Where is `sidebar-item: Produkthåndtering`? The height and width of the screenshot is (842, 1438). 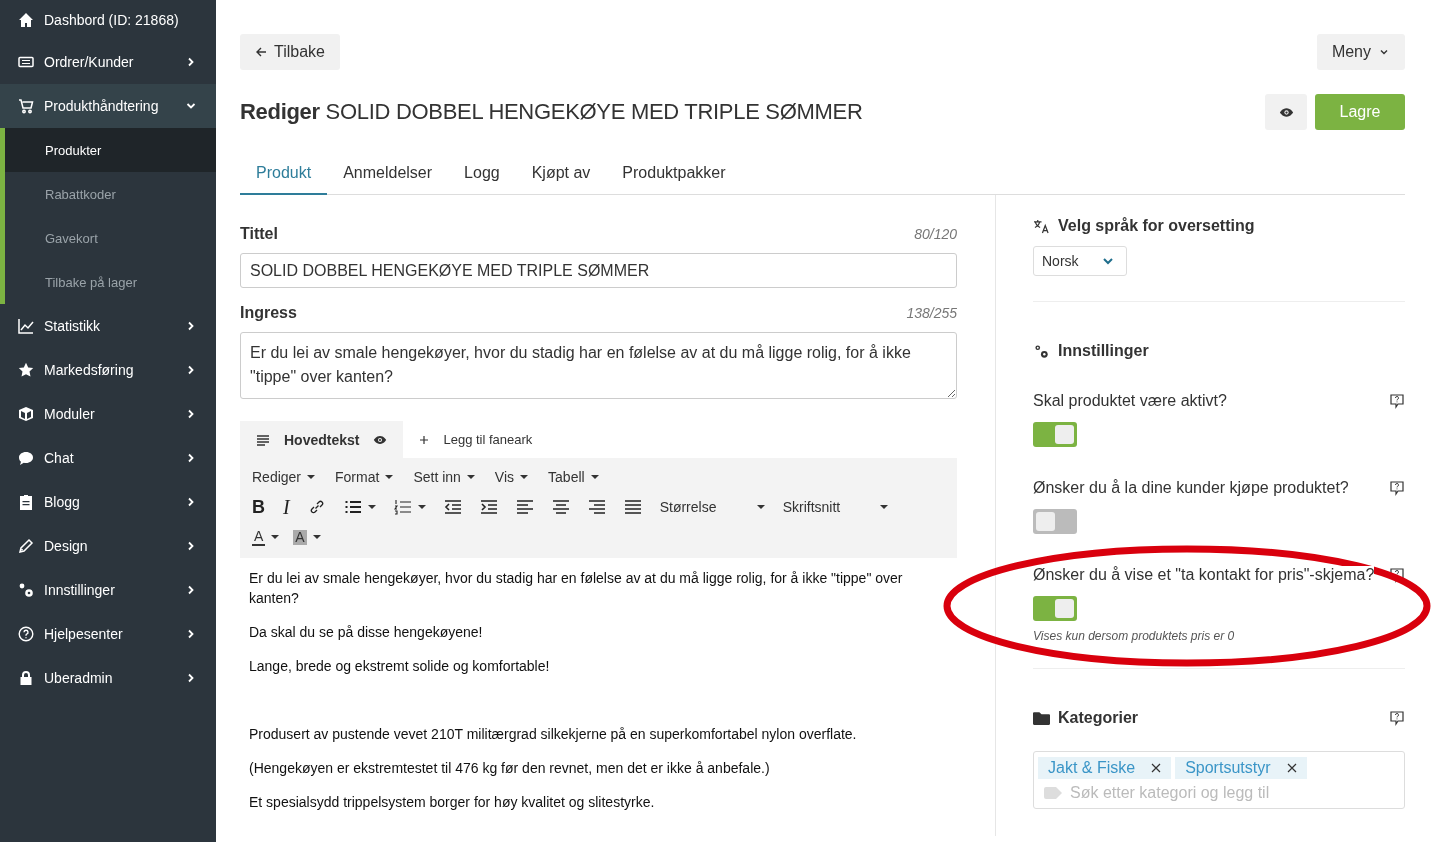 sidebar-item: Produkthåndtering is located at coordinates (108, 106).